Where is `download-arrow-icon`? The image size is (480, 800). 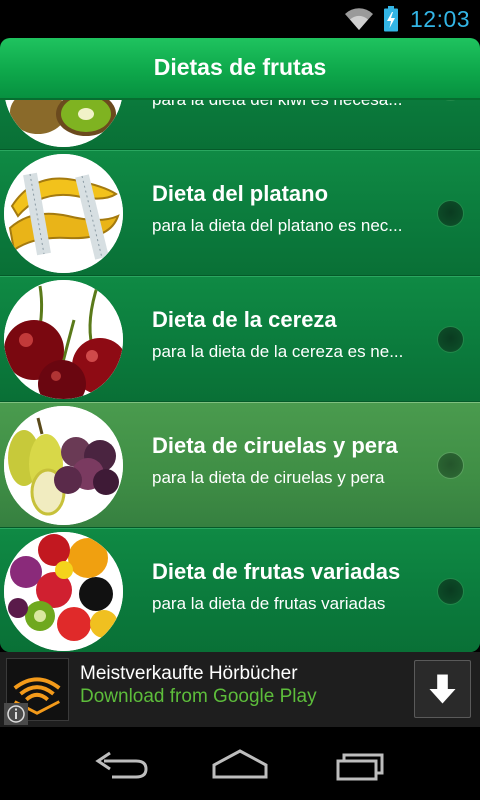 download-arrow-icon is located at coordinates (442, 689).